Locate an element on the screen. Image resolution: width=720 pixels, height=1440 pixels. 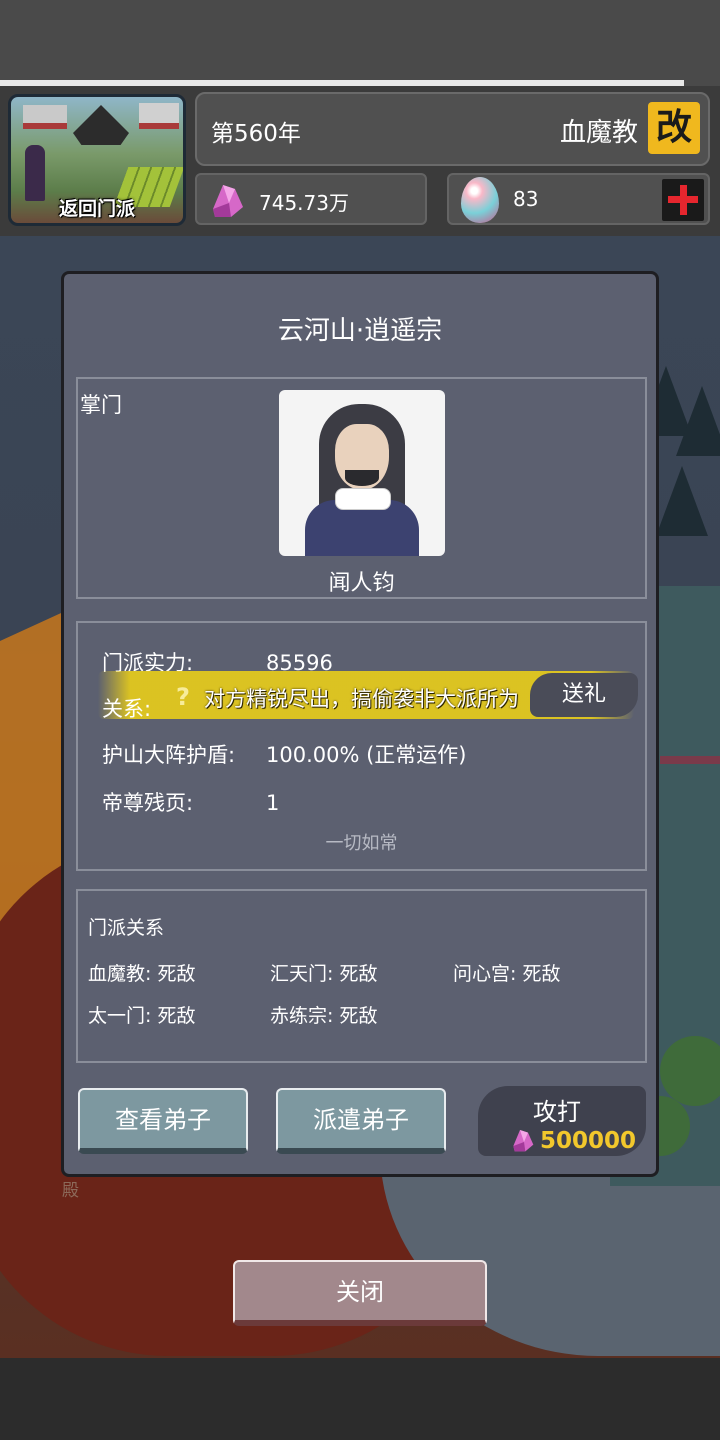
plus-icon is located at coordinates (683, 200).